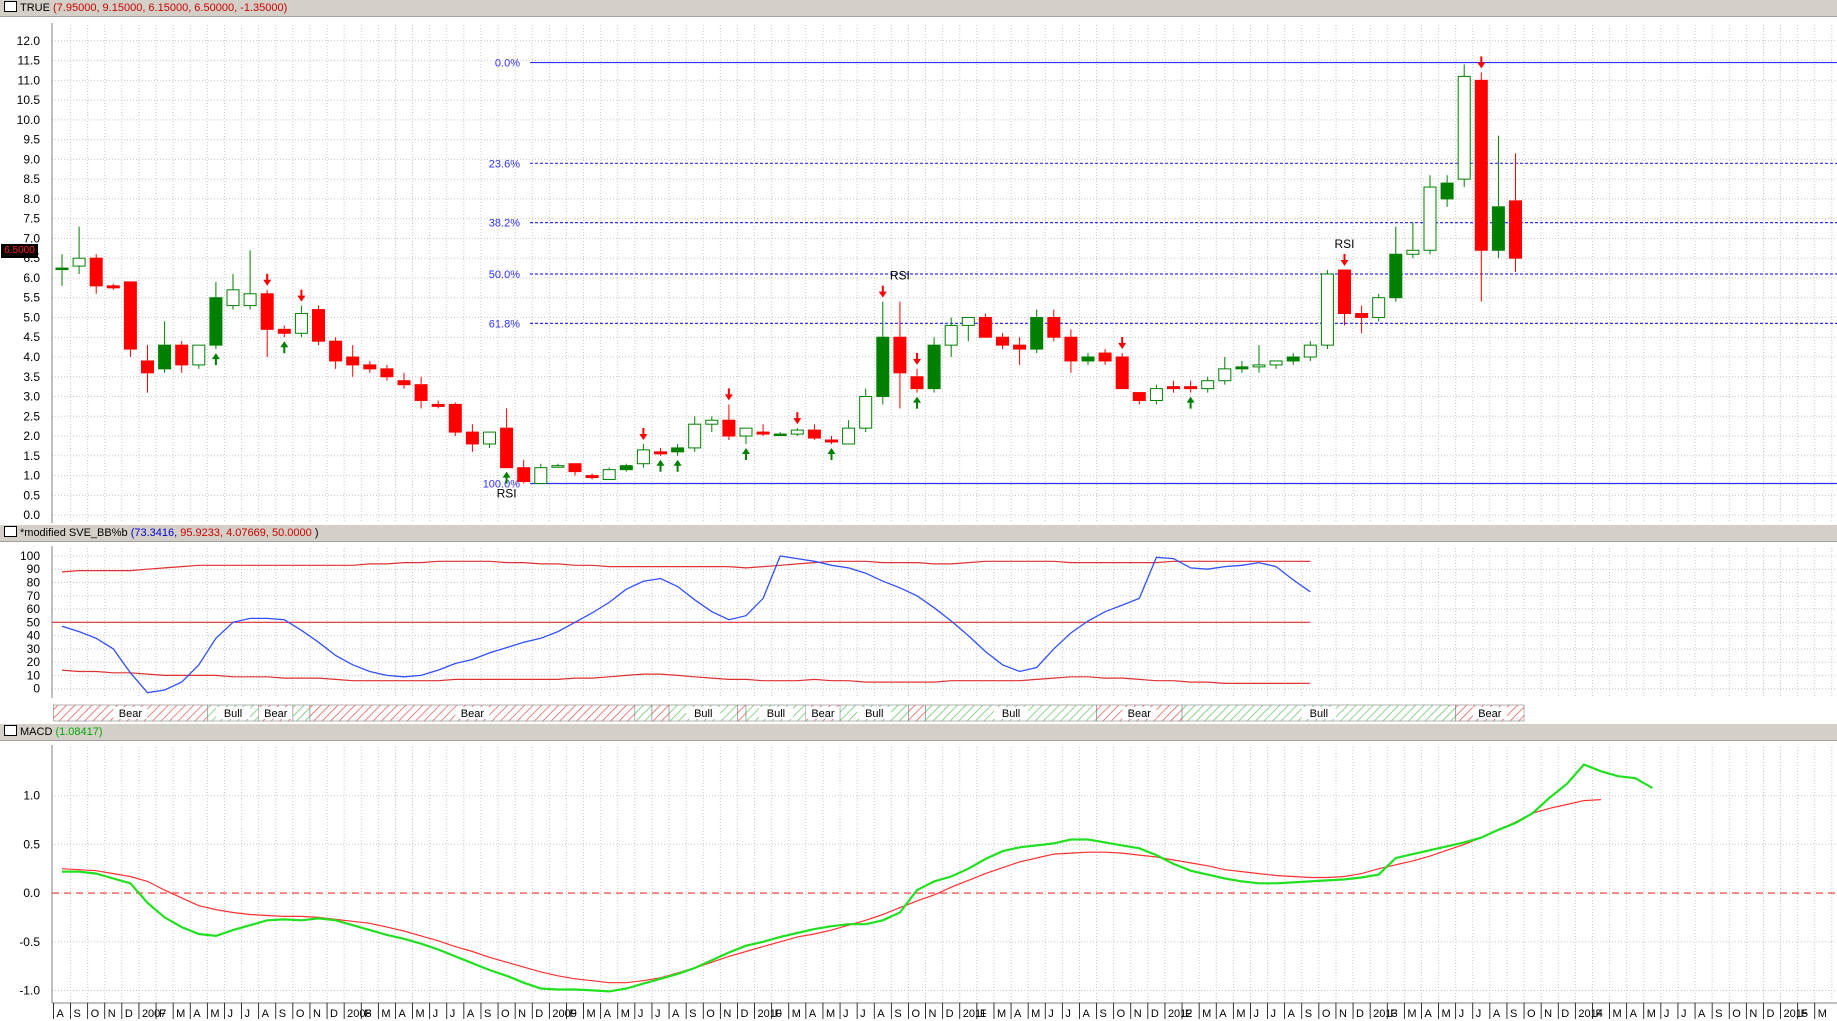 The height and width of the screenshot is (1021, 1837). What do you see at coordinates (31, 436) in the screenshot?
I see `y-tick-label: 2.0` at bounding box center [31, 436].